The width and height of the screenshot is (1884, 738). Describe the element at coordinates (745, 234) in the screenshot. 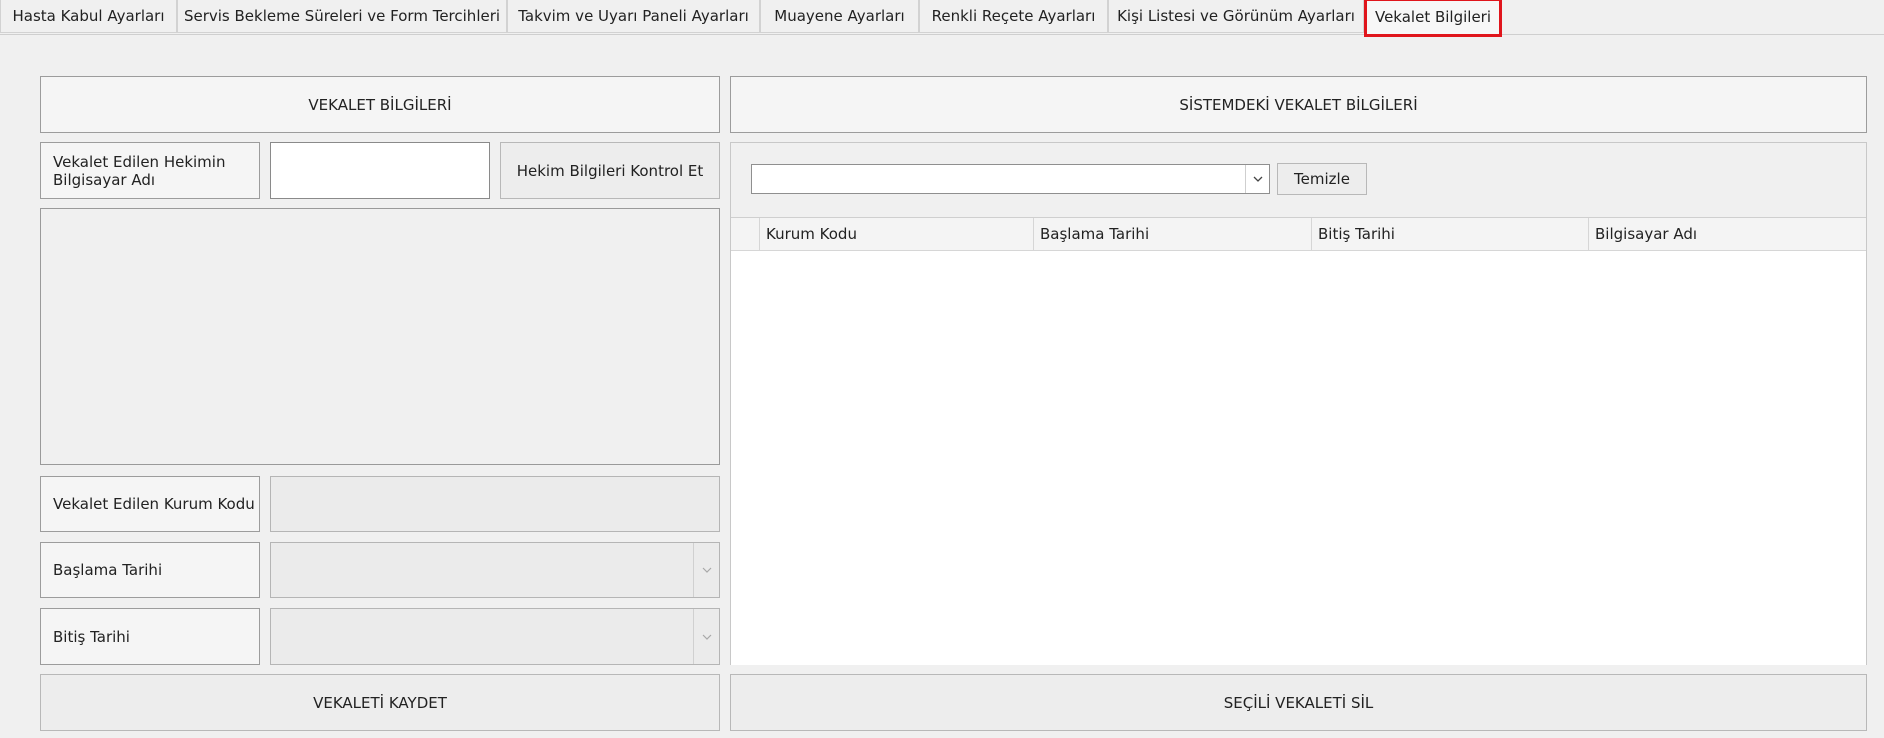

I see `row-indicator-header` at that location.